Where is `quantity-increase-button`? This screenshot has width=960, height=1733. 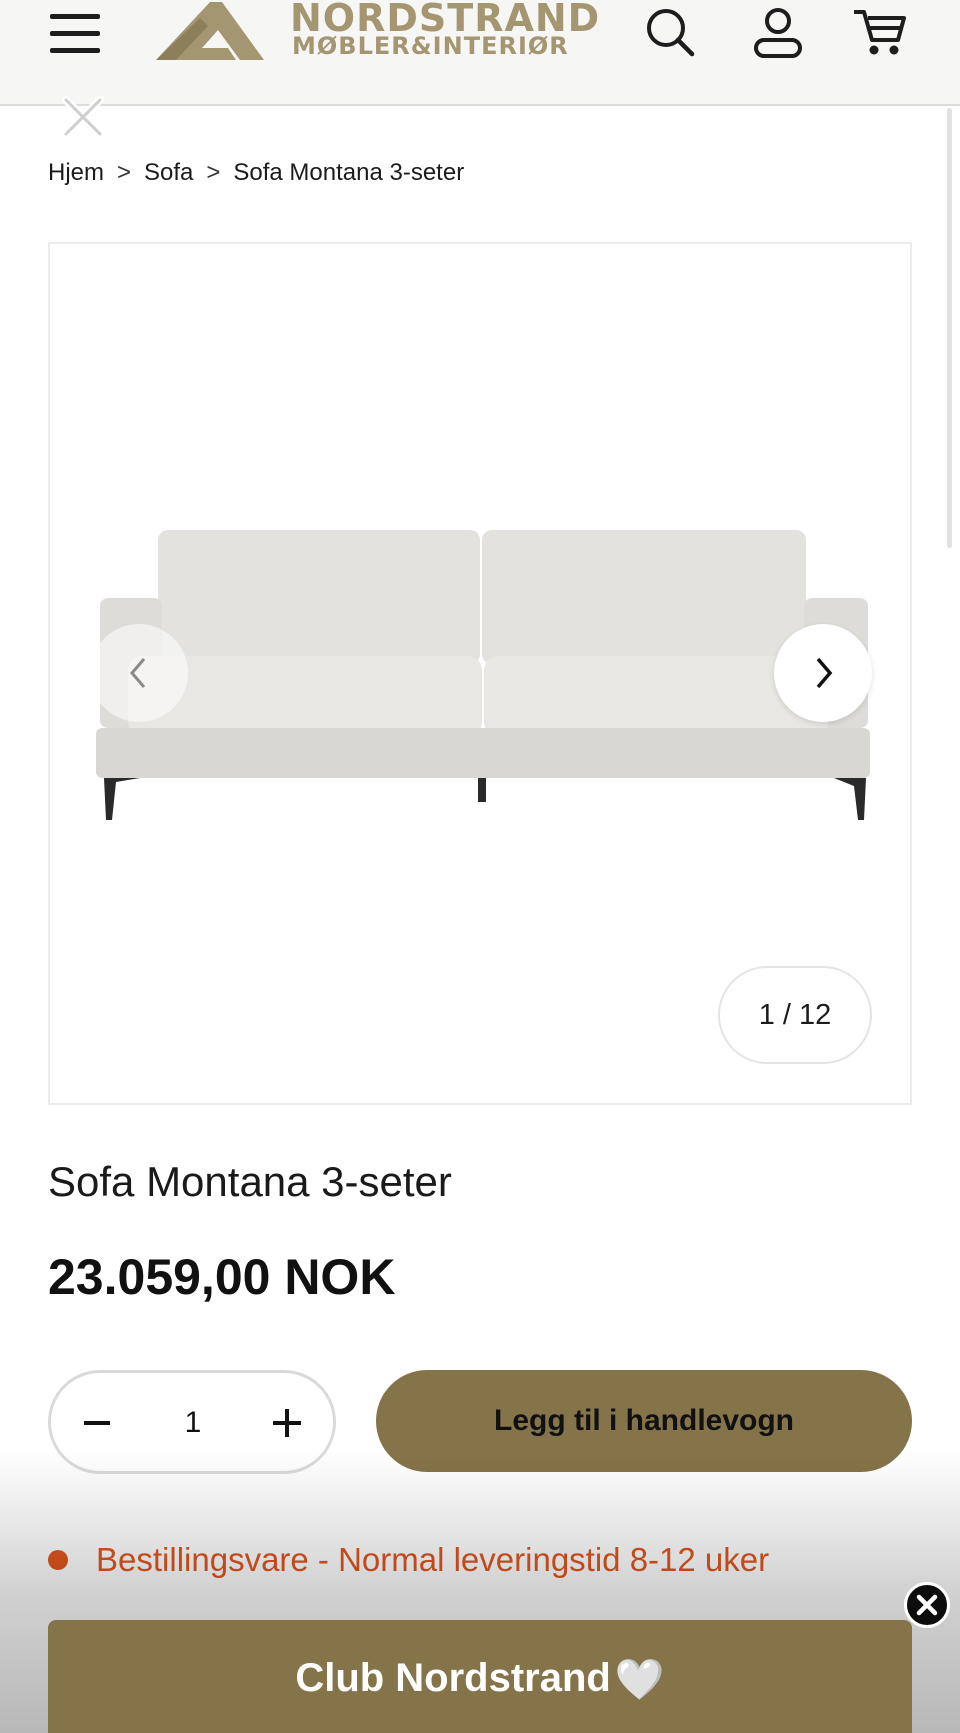
quantity-increase-button is located at coordinates (287, 1423).